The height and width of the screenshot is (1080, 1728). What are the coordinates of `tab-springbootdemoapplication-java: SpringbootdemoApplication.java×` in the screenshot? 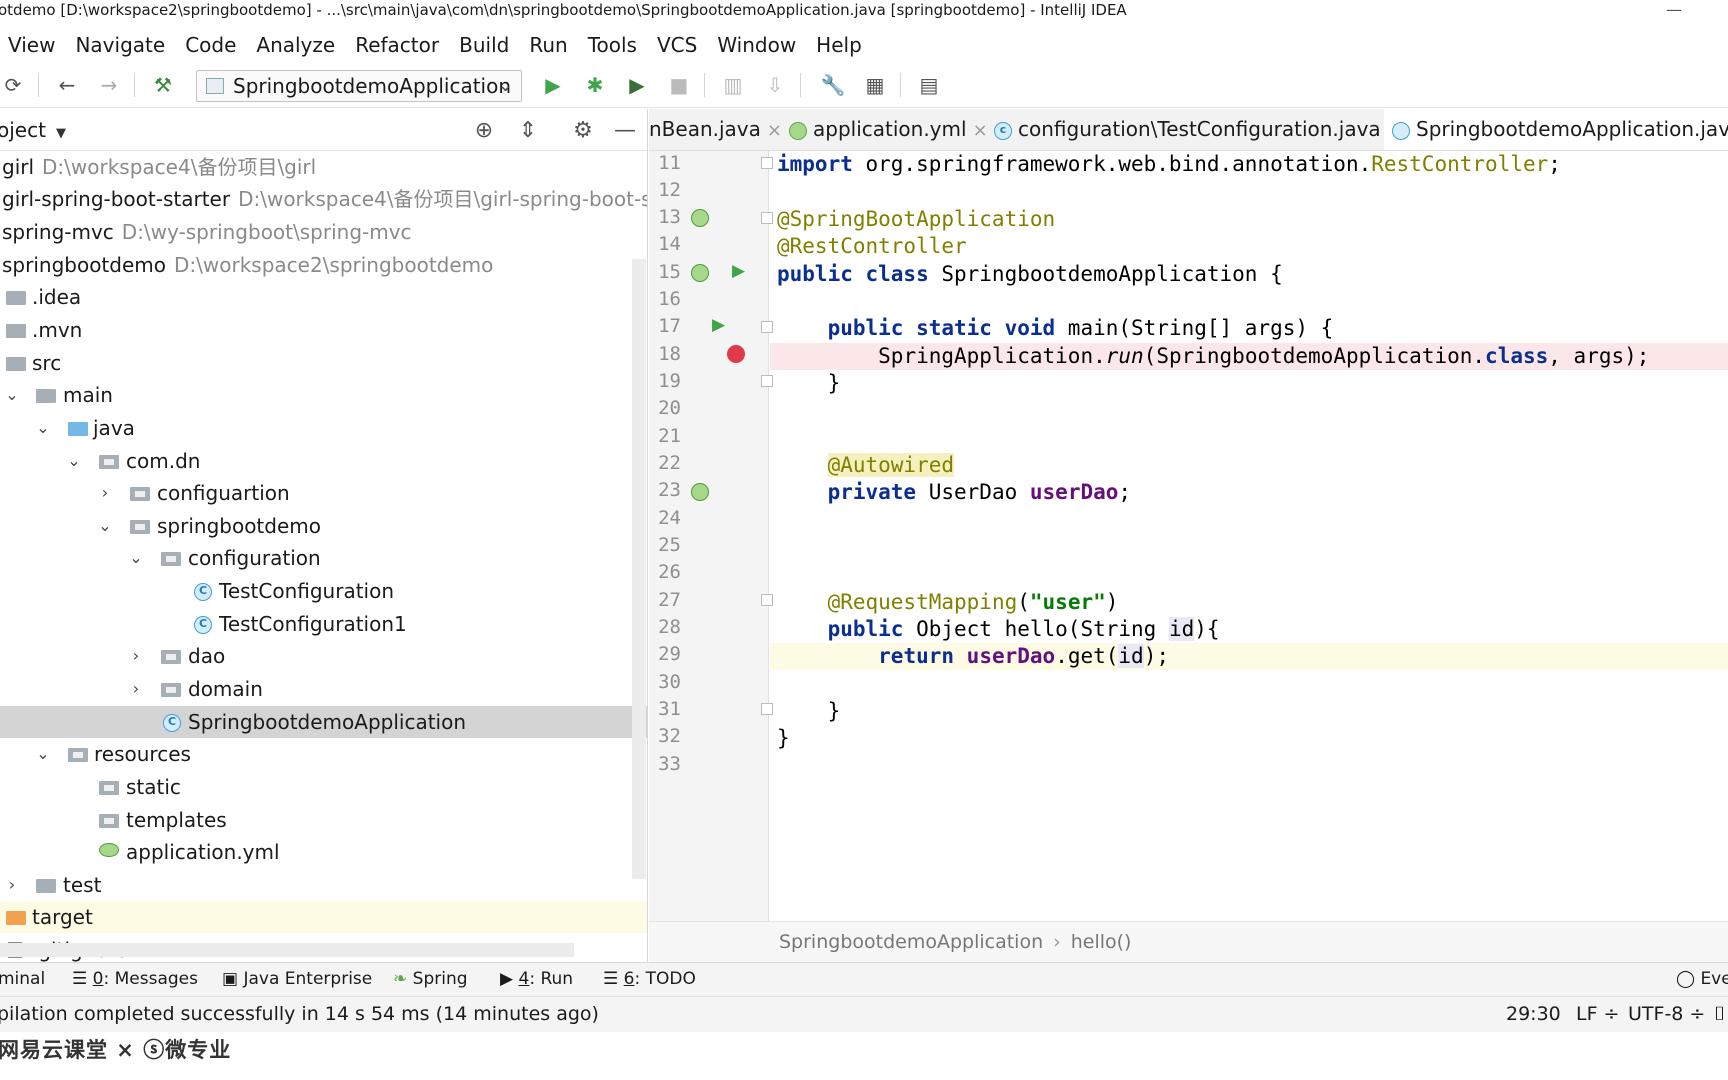 It's located at (1556, 129).